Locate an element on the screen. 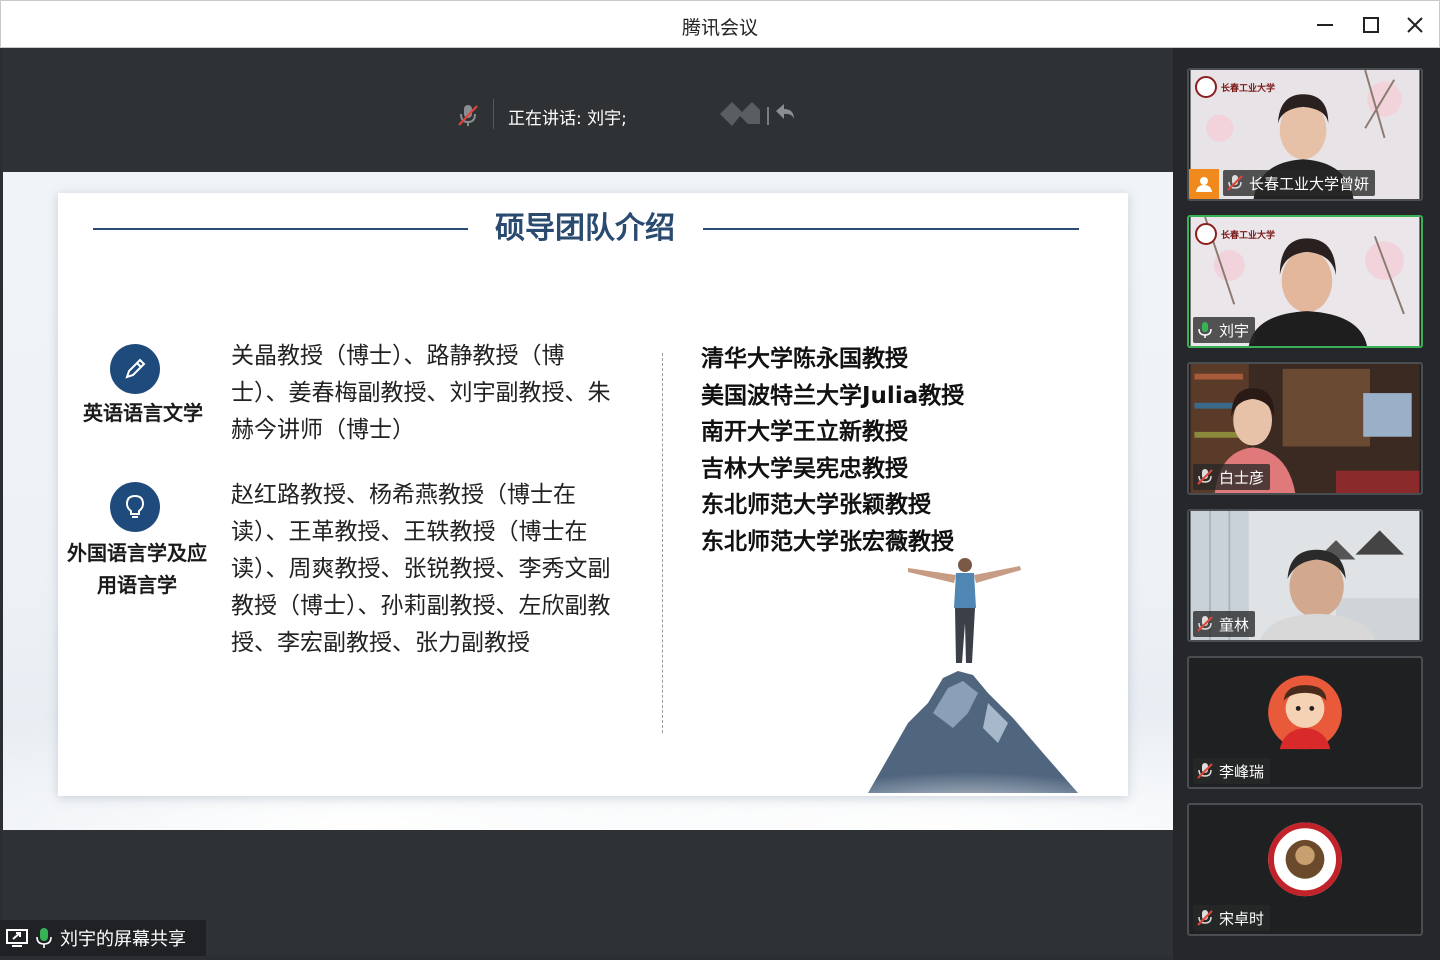 This screenshot has width=1440, height=960. participant-tile-active: 长春工业大学 刘宇 is located at coordinates (1305, 281).